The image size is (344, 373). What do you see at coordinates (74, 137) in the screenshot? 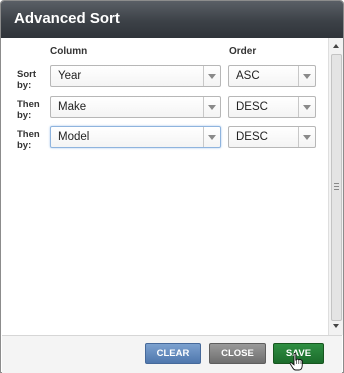
I see `sort-column-value-3: Model` at bounding box center [74, 137].